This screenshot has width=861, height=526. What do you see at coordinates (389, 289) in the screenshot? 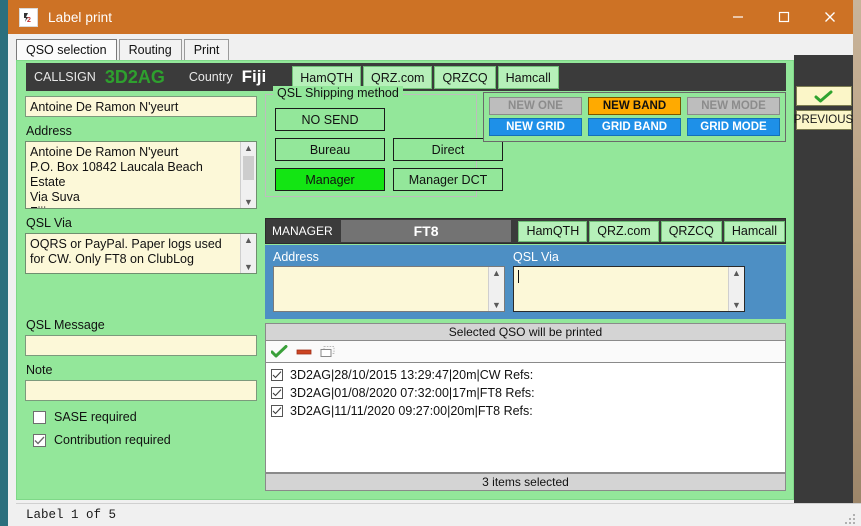
I see `manager-address-textarea: ▲ ▼` at bounding box center [389, 289].